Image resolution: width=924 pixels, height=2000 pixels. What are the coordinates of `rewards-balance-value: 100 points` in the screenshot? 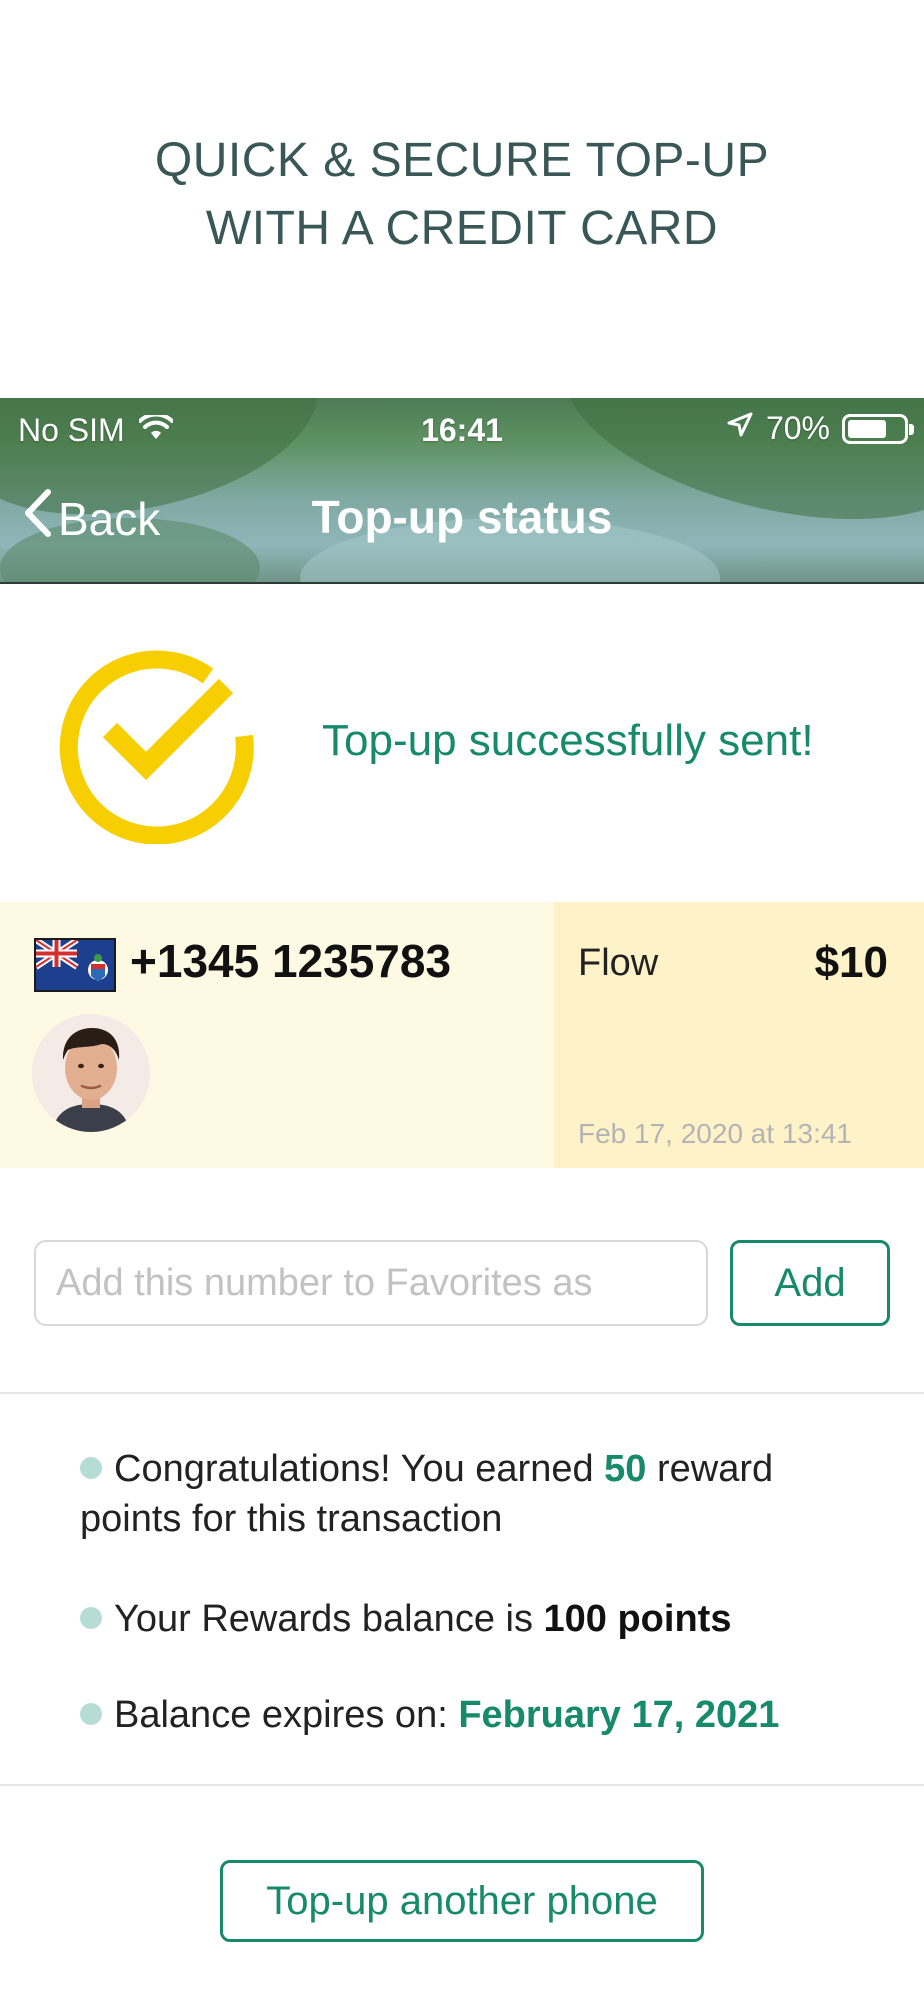 It's located at (637, 1619).